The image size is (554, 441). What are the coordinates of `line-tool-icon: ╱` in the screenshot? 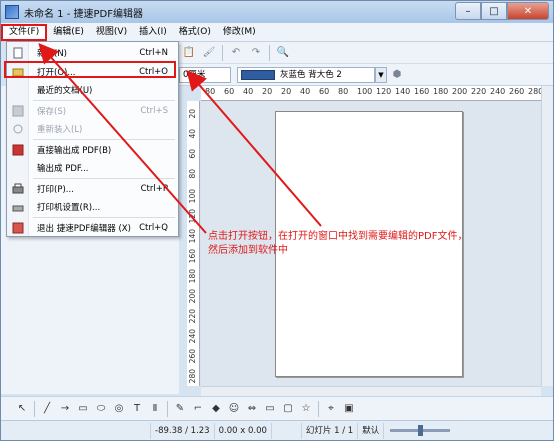 It's located at (47, 409).